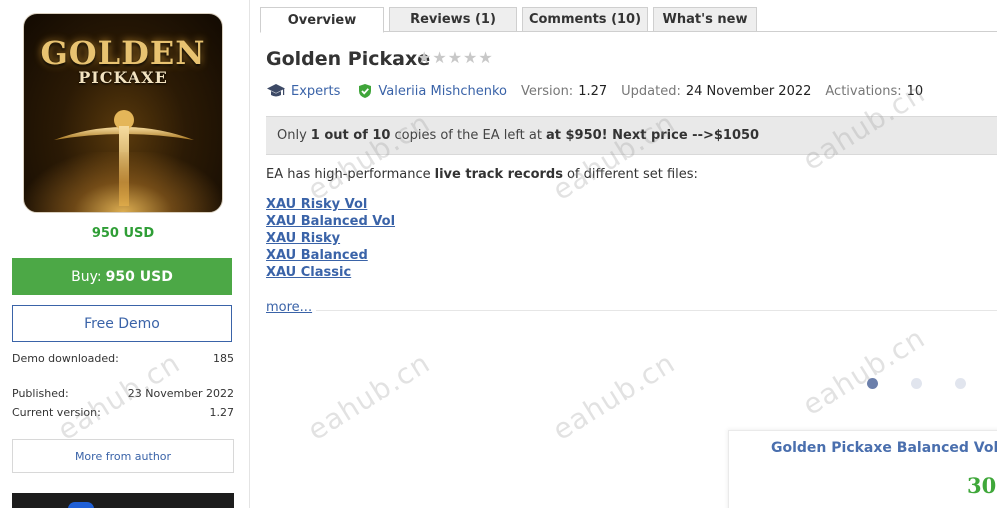 The width and height of the screenshot is (997, 508). I want to click on description-part-1: EA has high-performance, so click(348, 174).